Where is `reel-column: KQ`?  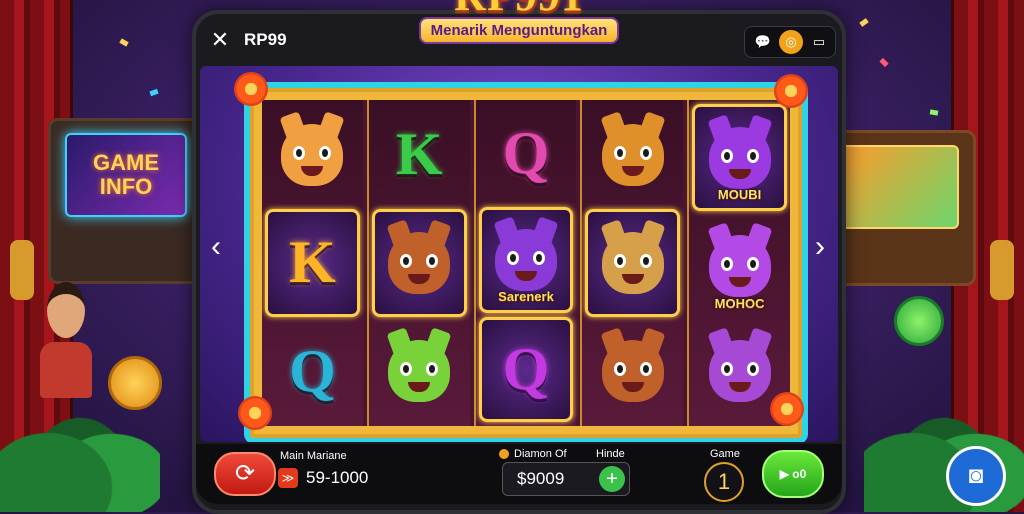 reel-column: KQ is located at coordinates (312, 263).